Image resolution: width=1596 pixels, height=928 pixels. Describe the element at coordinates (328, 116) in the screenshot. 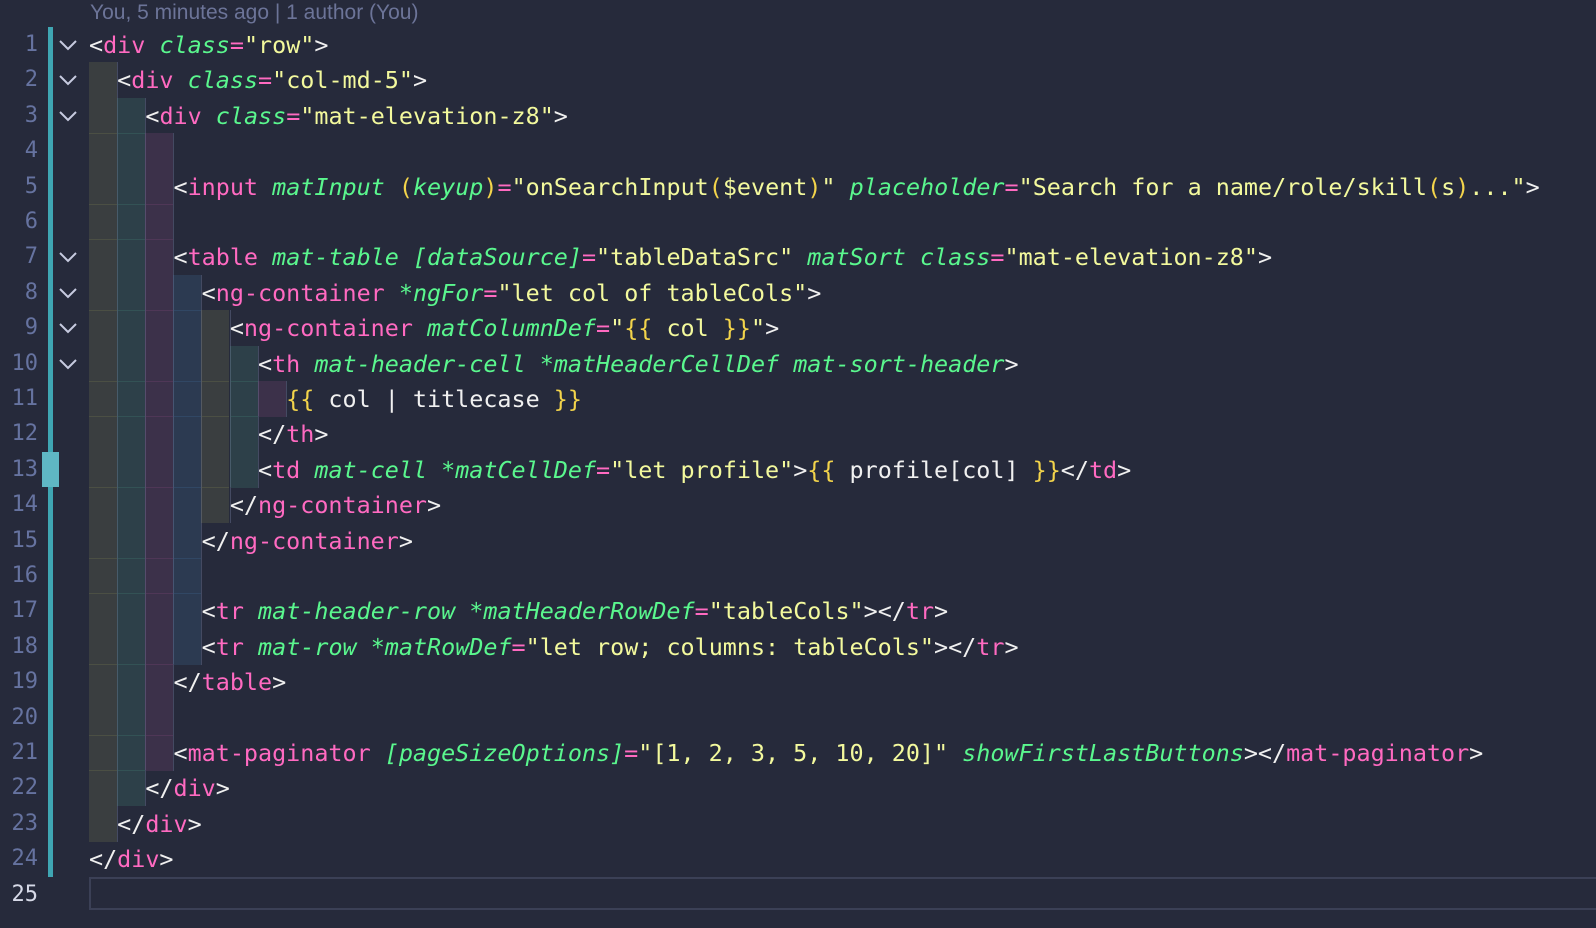

I see `code-line: <div class="mat-elevation-z8">` at that location.